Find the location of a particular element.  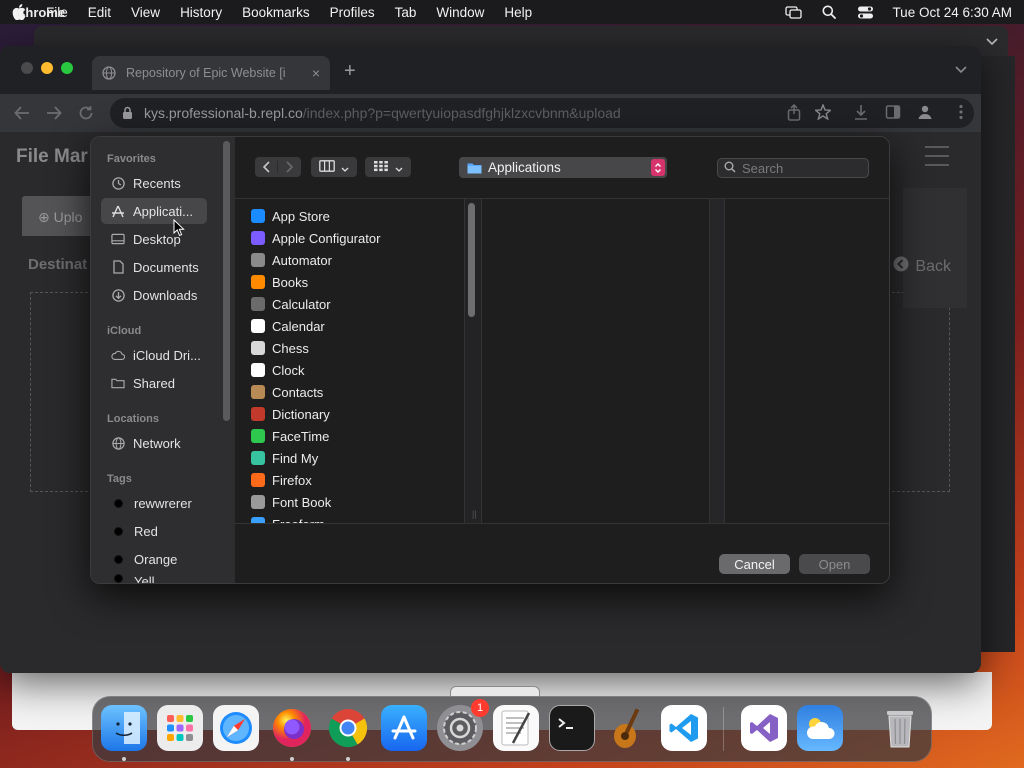

app-list-item: Firefox is located at coordinates (281, 480).